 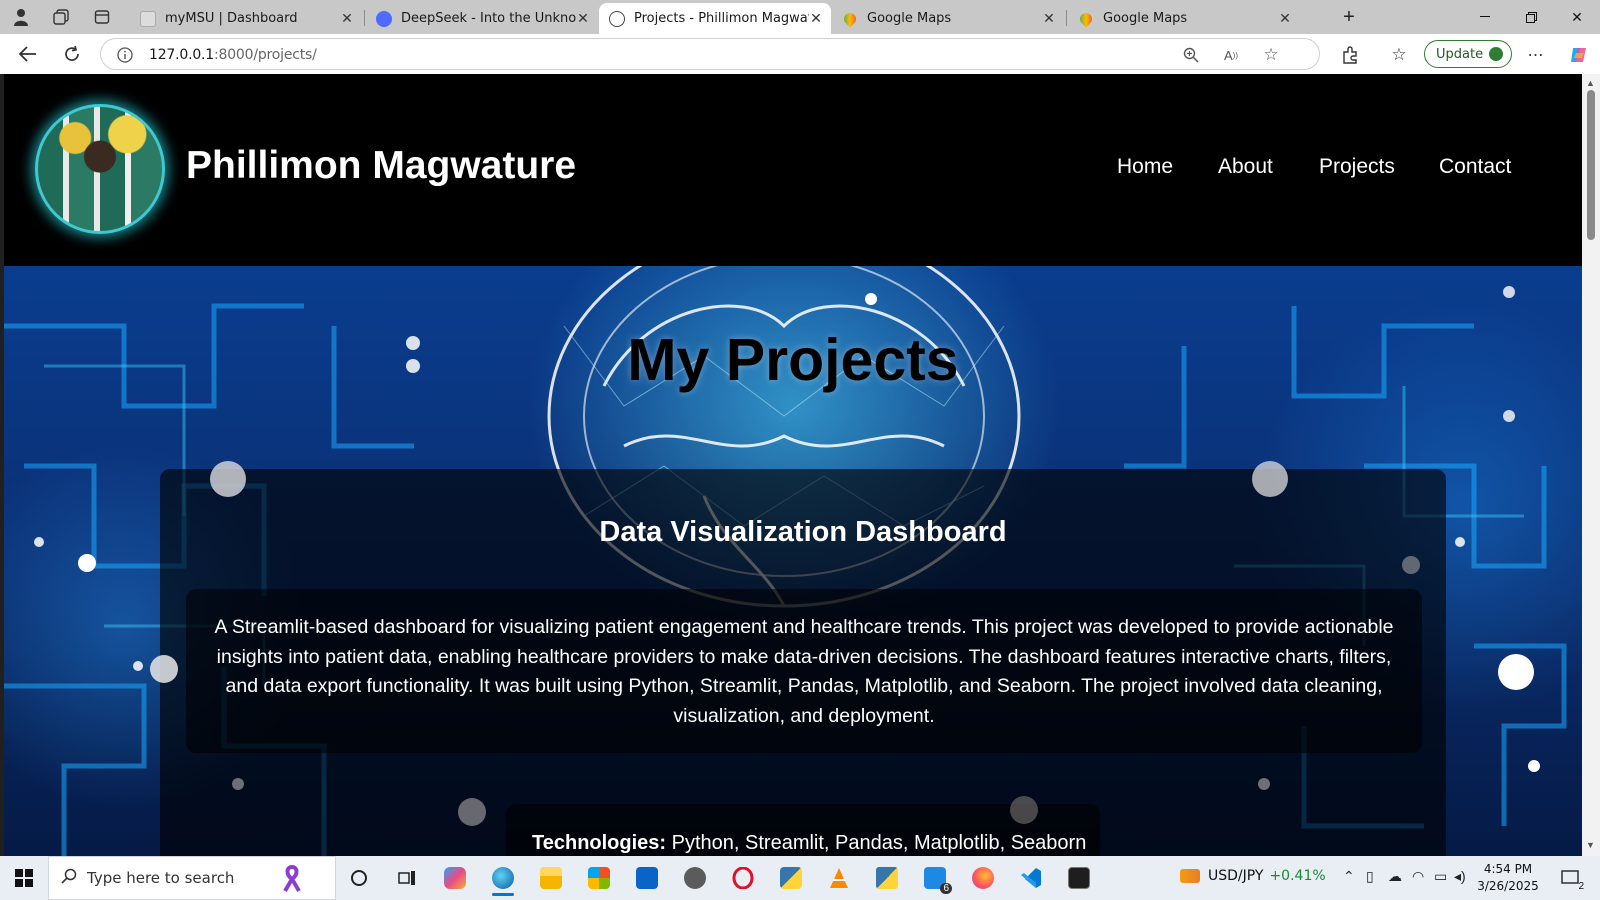 I want to click on more-options-icon: ⋯, so click(x=1536, y=55).